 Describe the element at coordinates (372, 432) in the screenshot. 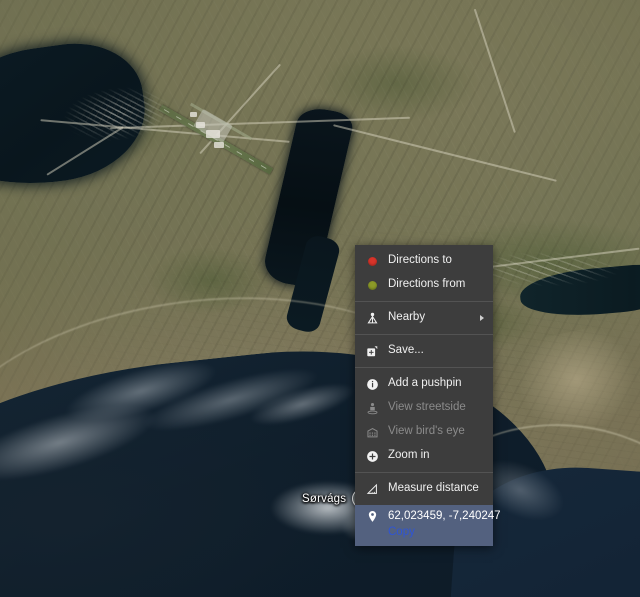

I see `birds-eye-icon` at that location.